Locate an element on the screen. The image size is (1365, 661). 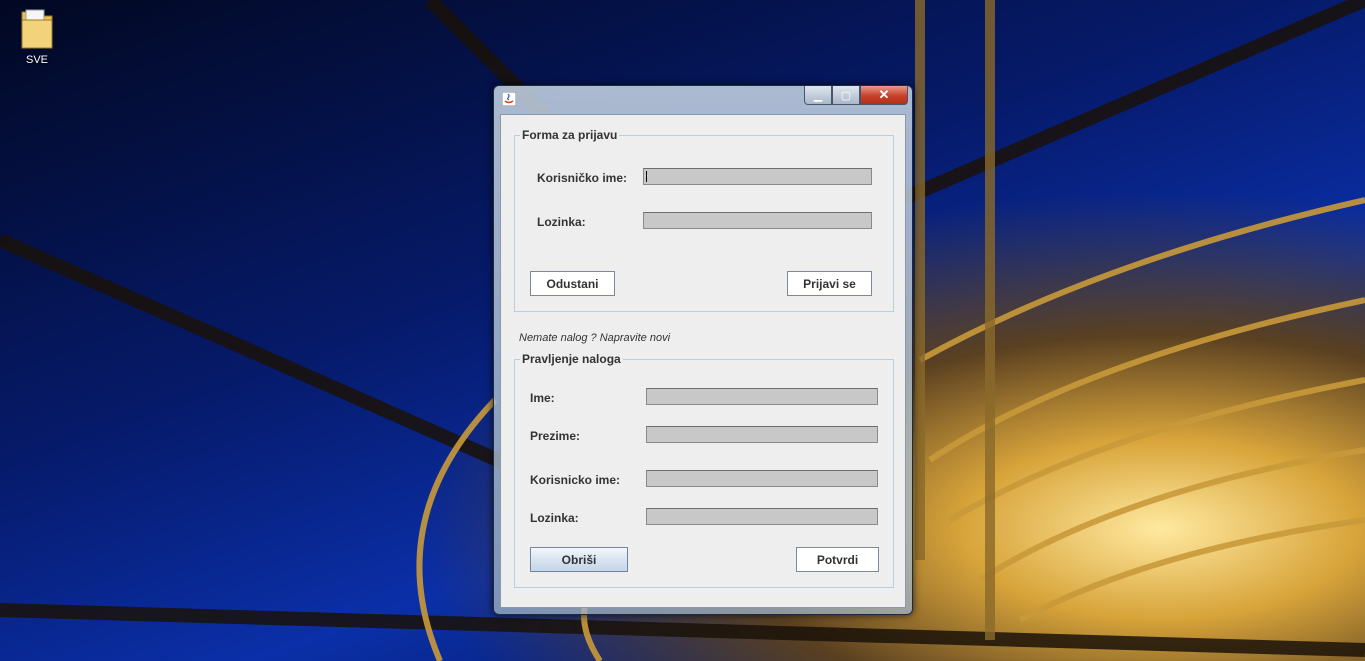
desktop-icon-label: SVE is located at coordinates (36, 60).